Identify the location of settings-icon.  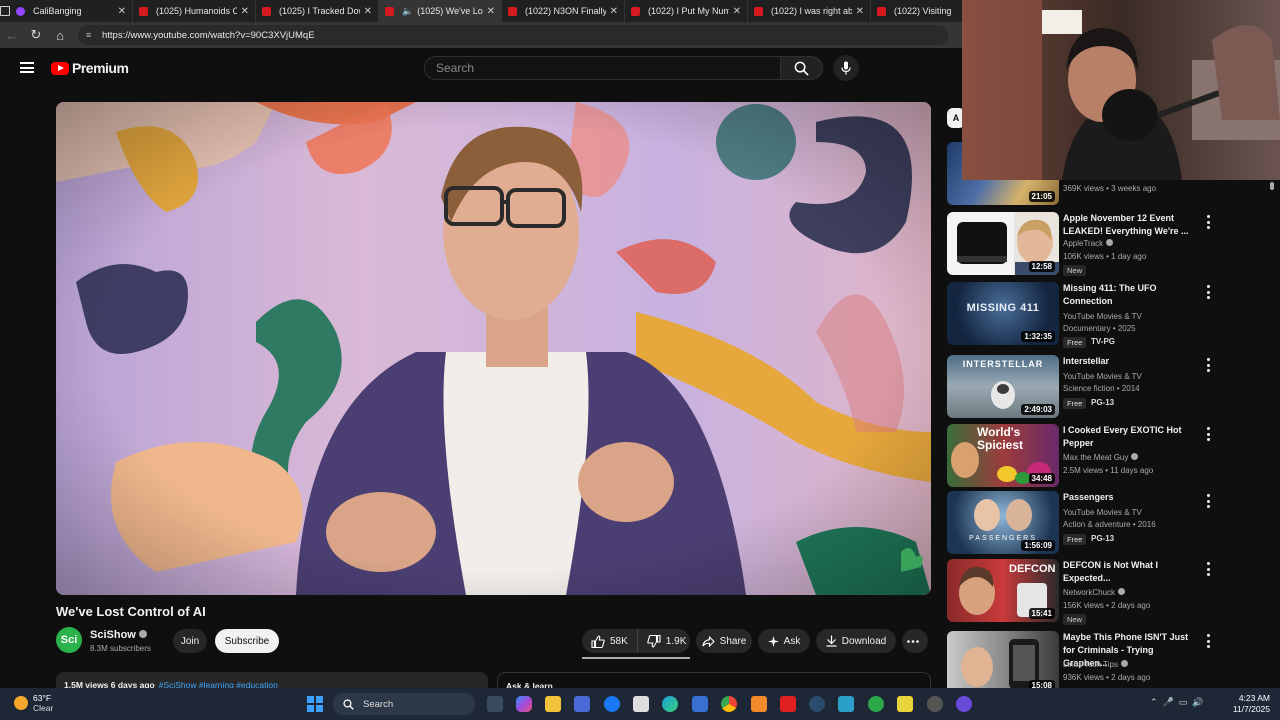
(935, 704).